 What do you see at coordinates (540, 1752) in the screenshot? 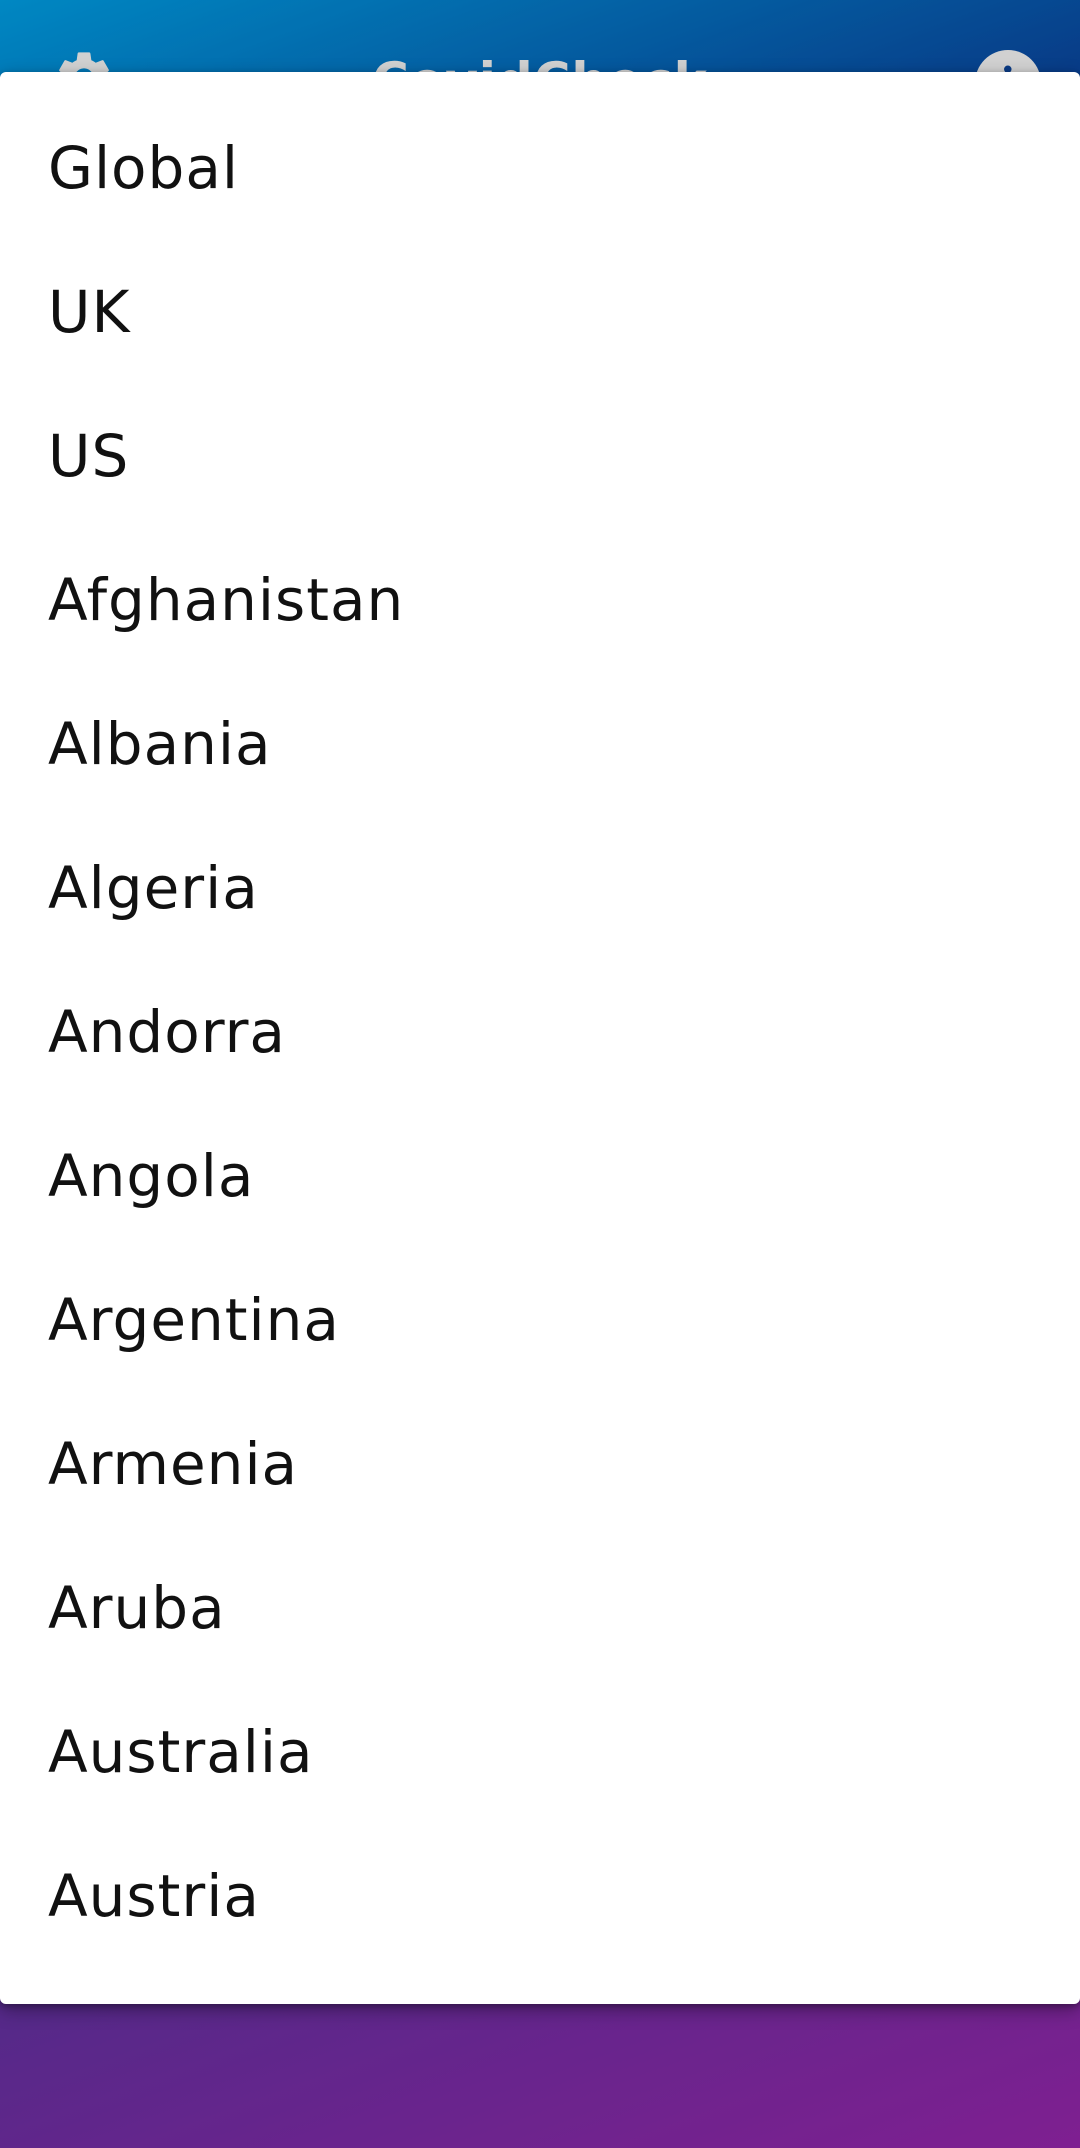
I see `menu-item-australia: Australia` at bounding box center [540, 1752].